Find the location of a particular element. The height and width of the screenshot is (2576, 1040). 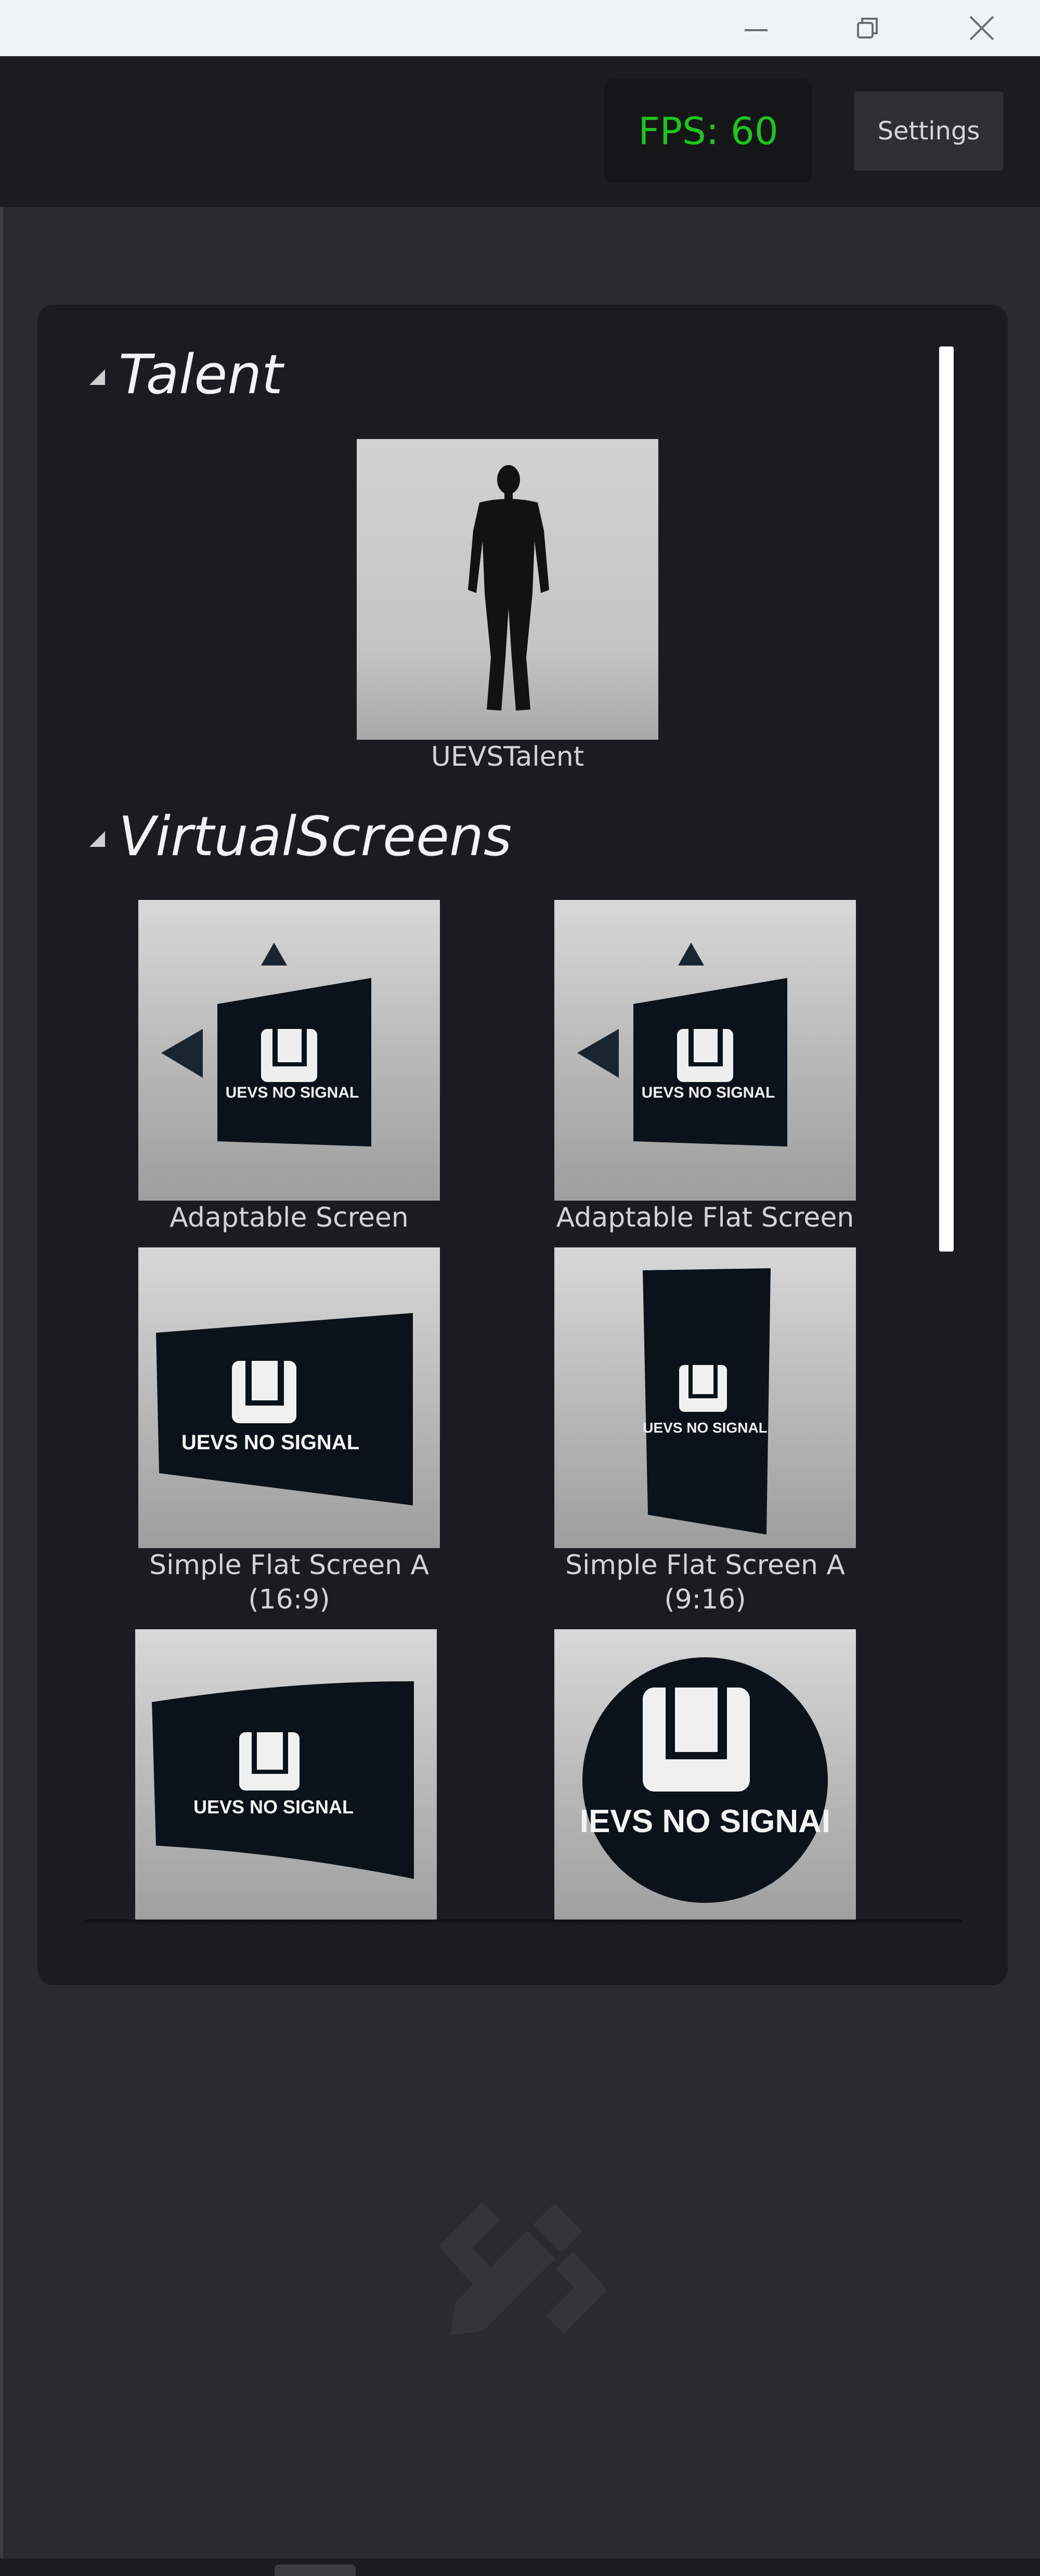

asset-tile: UEVSTalent is located at coordinates (507, 606).